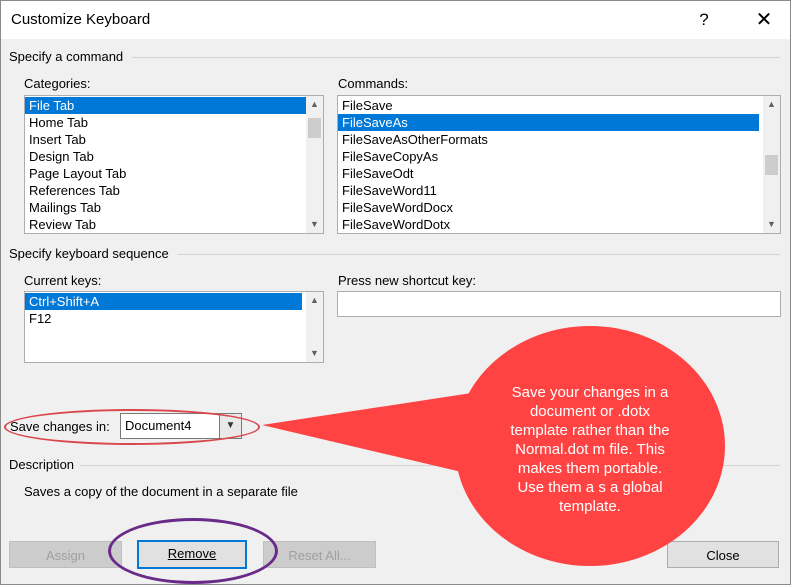 The image size is (791, 585). Describe the element at coordinates (590, 430) in the screenshot. I see `callout-line: template rather than the` at that location.